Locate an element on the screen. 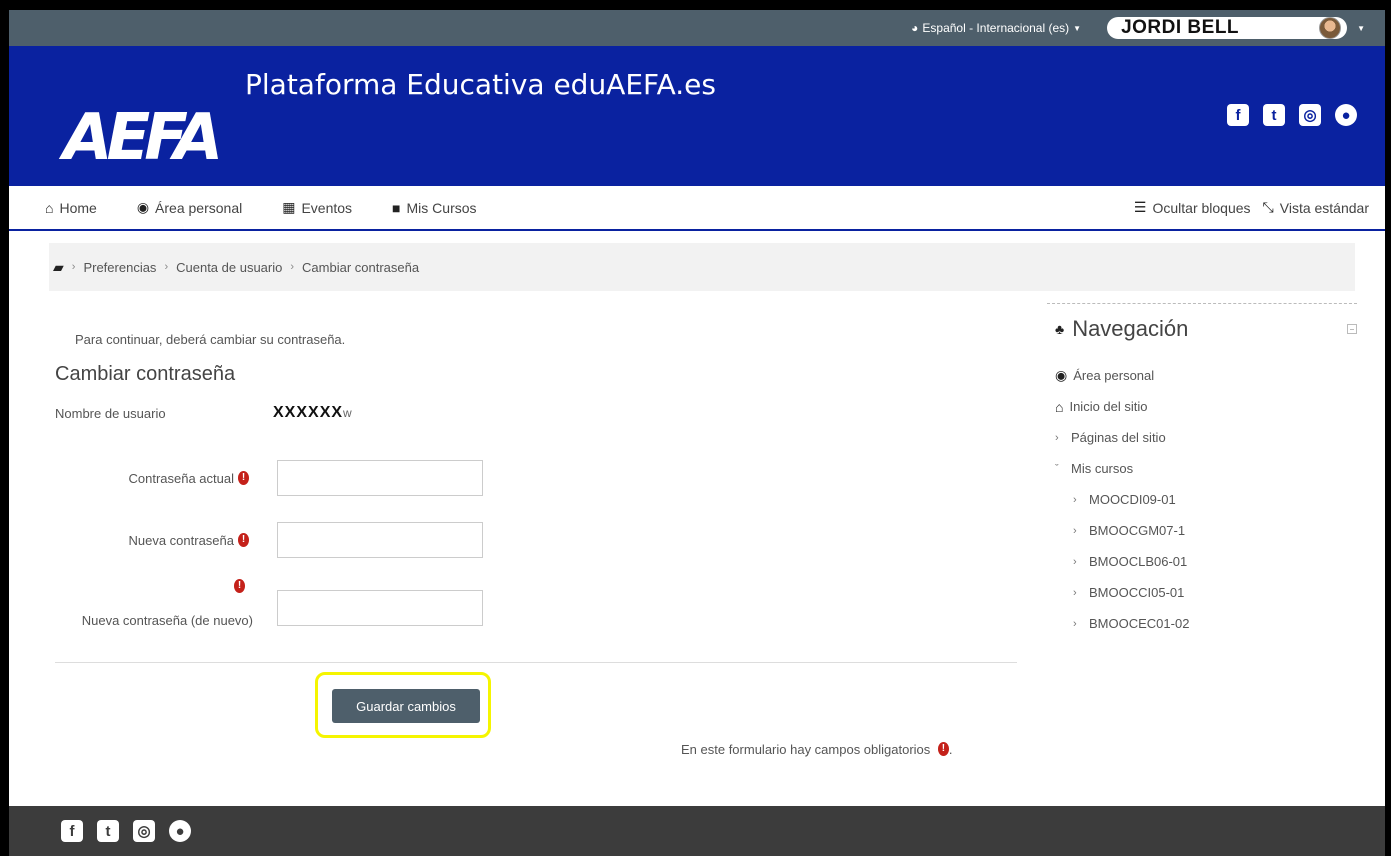 The width and height of the screenshot is (1391, 856). nav-tree-label: Área personal is located at coordinates (1114, 375).